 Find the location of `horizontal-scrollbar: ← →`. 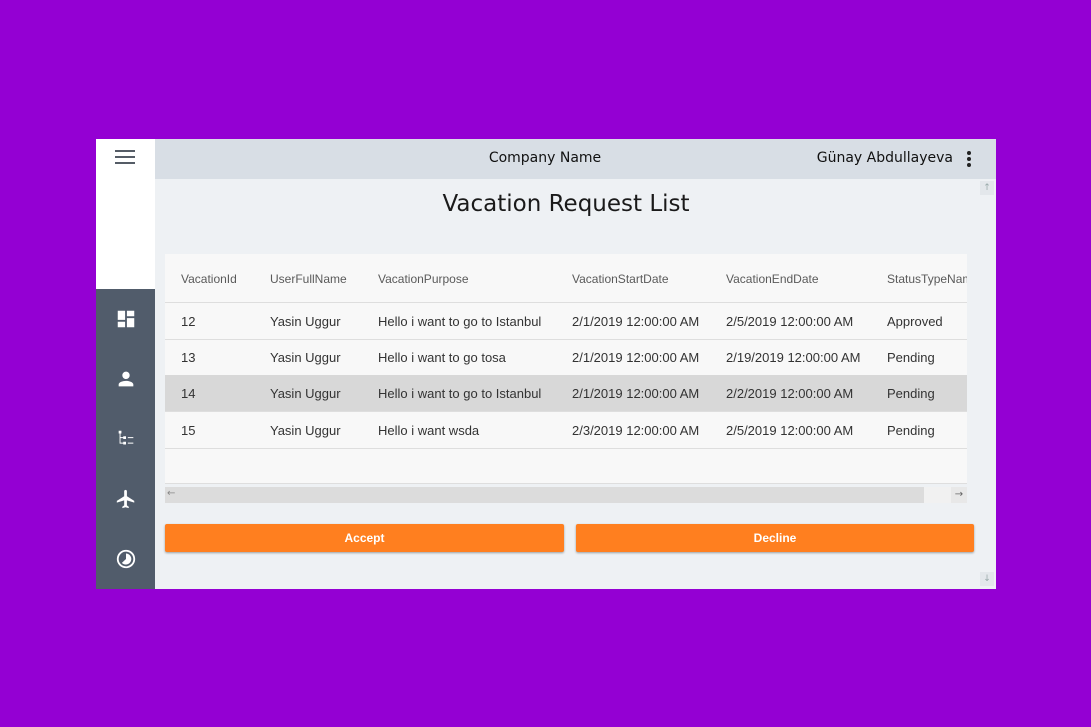

horizontal-scrollbar: ← → is located at coordinates (566, 495).